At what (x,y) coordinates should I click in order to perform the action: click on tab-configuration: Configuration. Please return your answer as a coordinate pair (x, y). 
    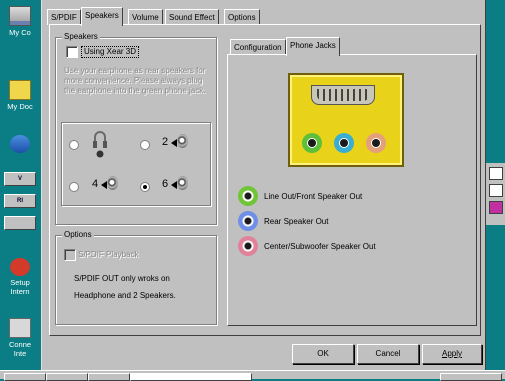
    Looking at the image, I should click on (258, 47).